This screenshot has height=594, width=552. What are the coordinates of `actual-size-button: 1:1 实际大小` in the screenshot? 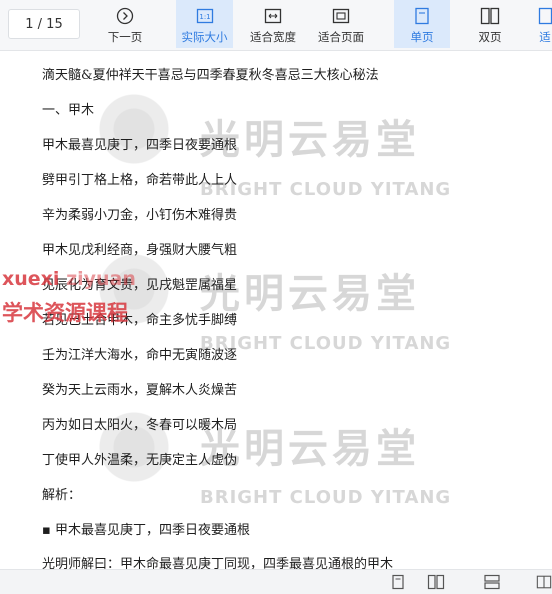 It's located at (204, 24).